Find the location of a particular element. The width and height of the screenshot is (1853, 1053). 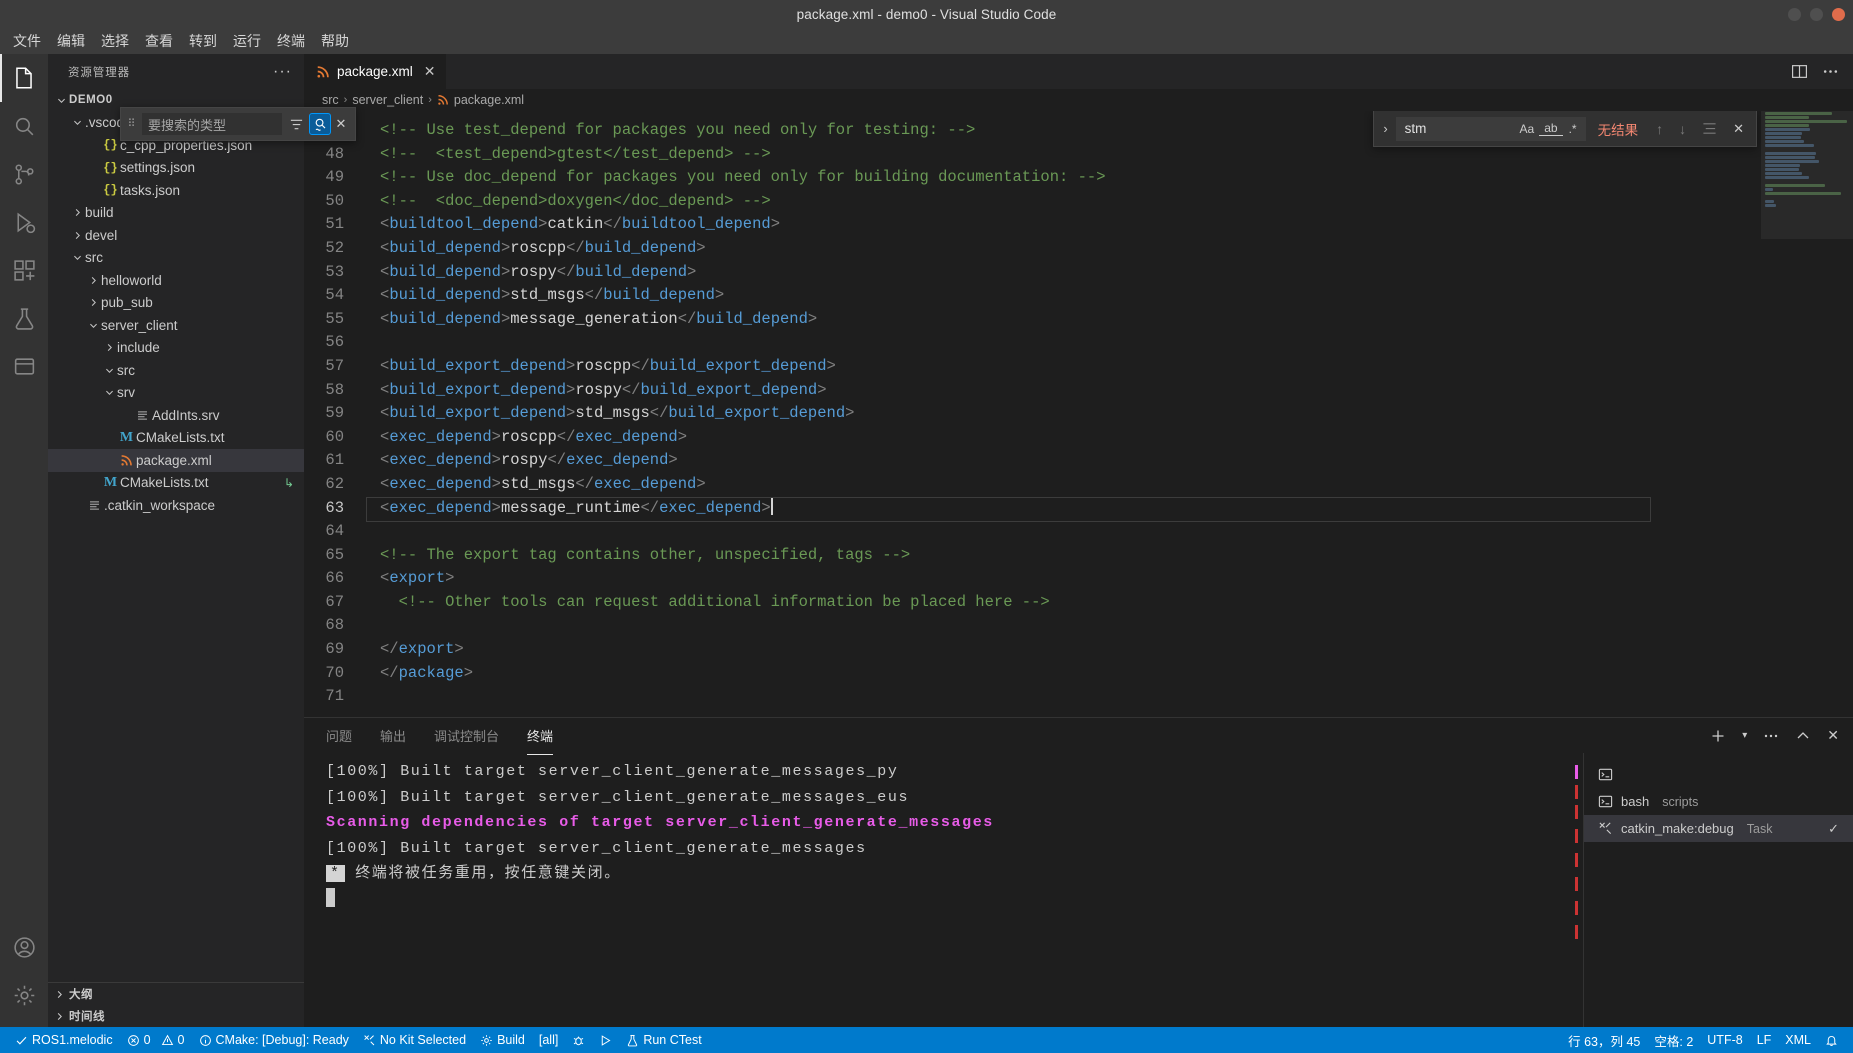

chevron-down-icon: ▾ is located at coordinates (1744, 735).